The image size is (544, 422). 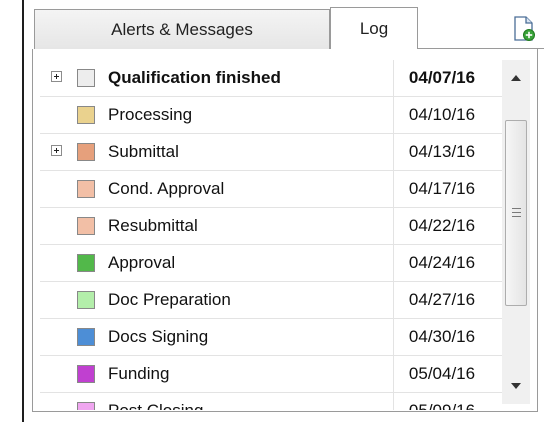 I want to click on tab-log-label: Log, so click(x=374, y=28).